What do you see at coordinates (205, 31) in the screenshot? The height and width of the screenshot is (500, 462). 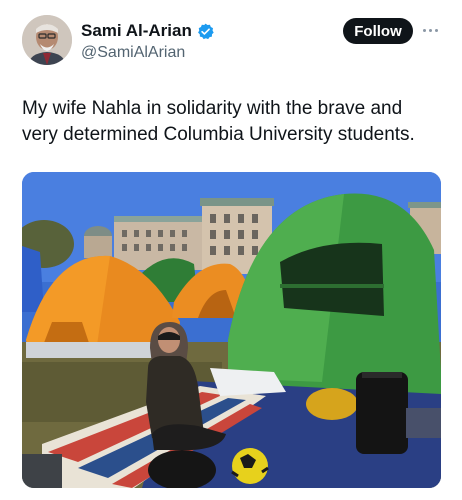 I see `verified-badge-icon` at bounding box center [205, 31].